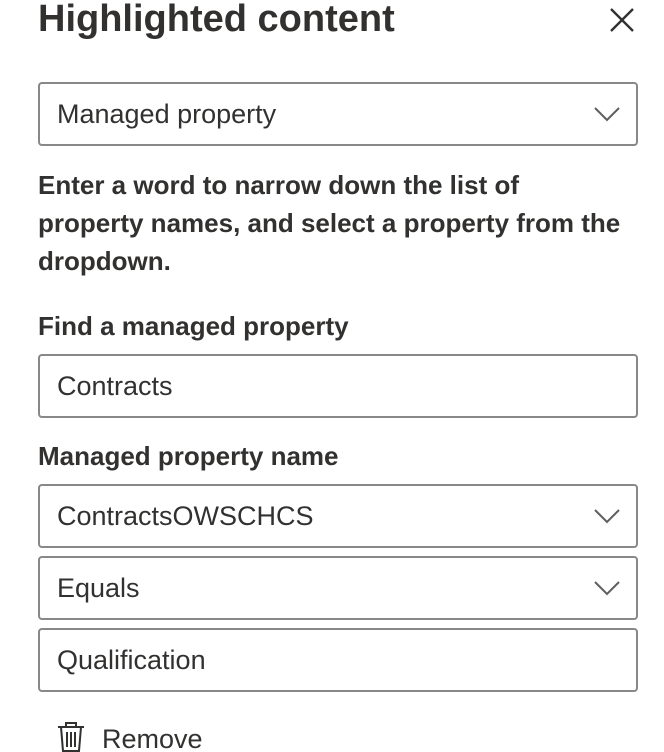 This screenshot has width=664, height=752. What do you see at coordinates (338, 114) in the screenshot?
I see `source-dropdown: Managed property` at bounding box center [338, 114].